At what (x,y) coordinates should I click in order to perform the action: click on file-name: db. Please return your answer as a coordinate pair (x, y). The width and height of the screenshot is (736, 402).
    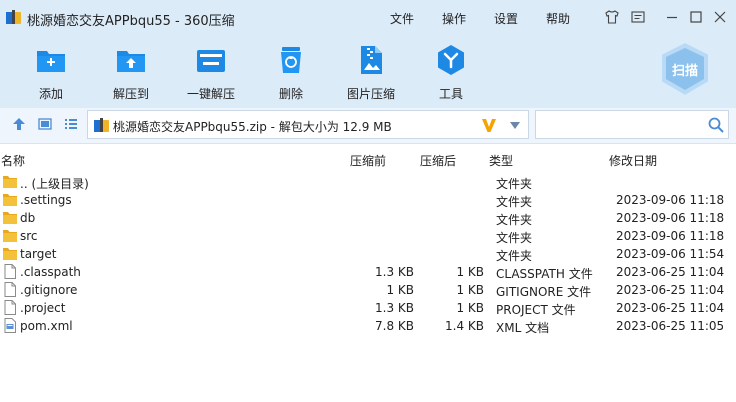
    Looking at the image, I should click on (28, 218).